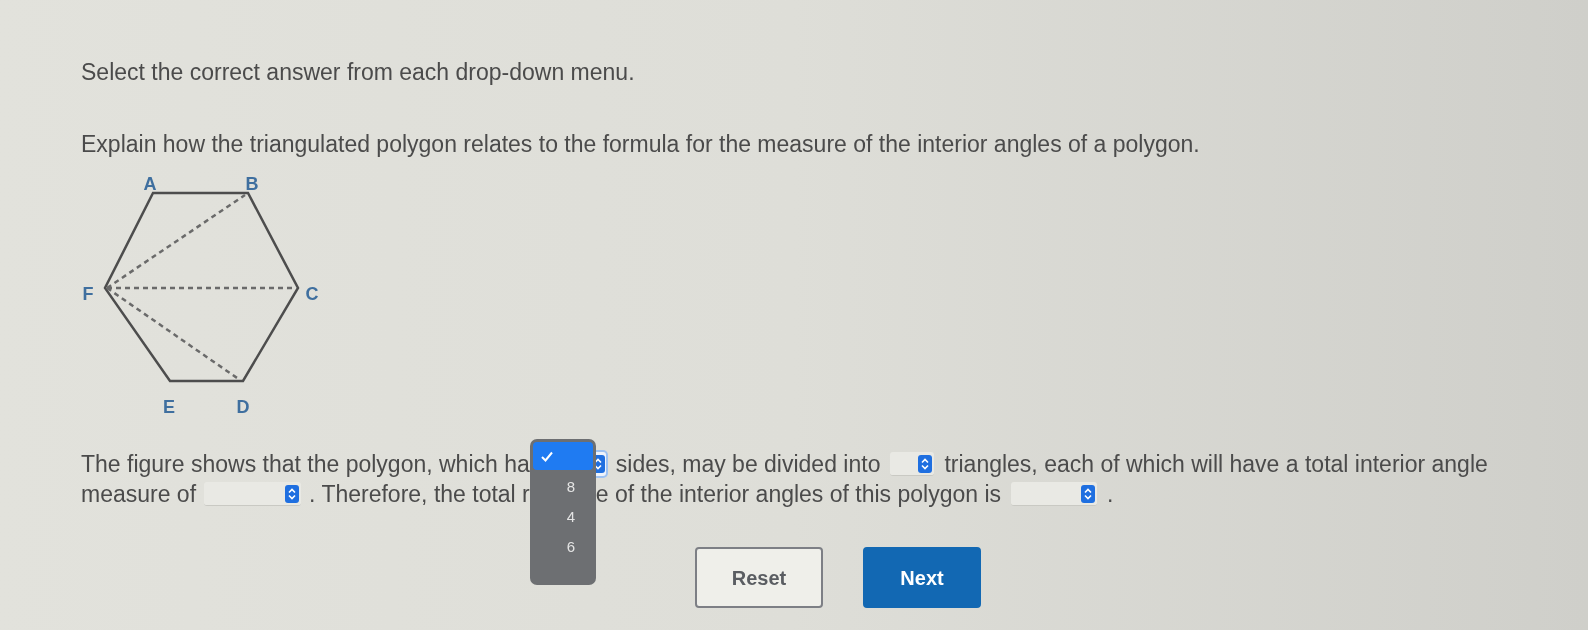  I want to click on answer-text: sides, may be divided into, so click(748, 464).